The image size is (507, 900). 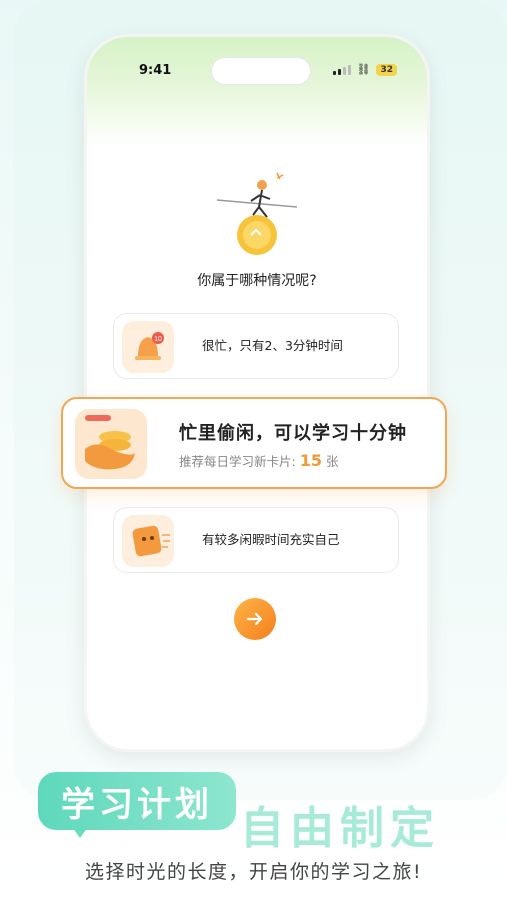 I want to click on hand-coins-icon, so click(x=111, y=444).